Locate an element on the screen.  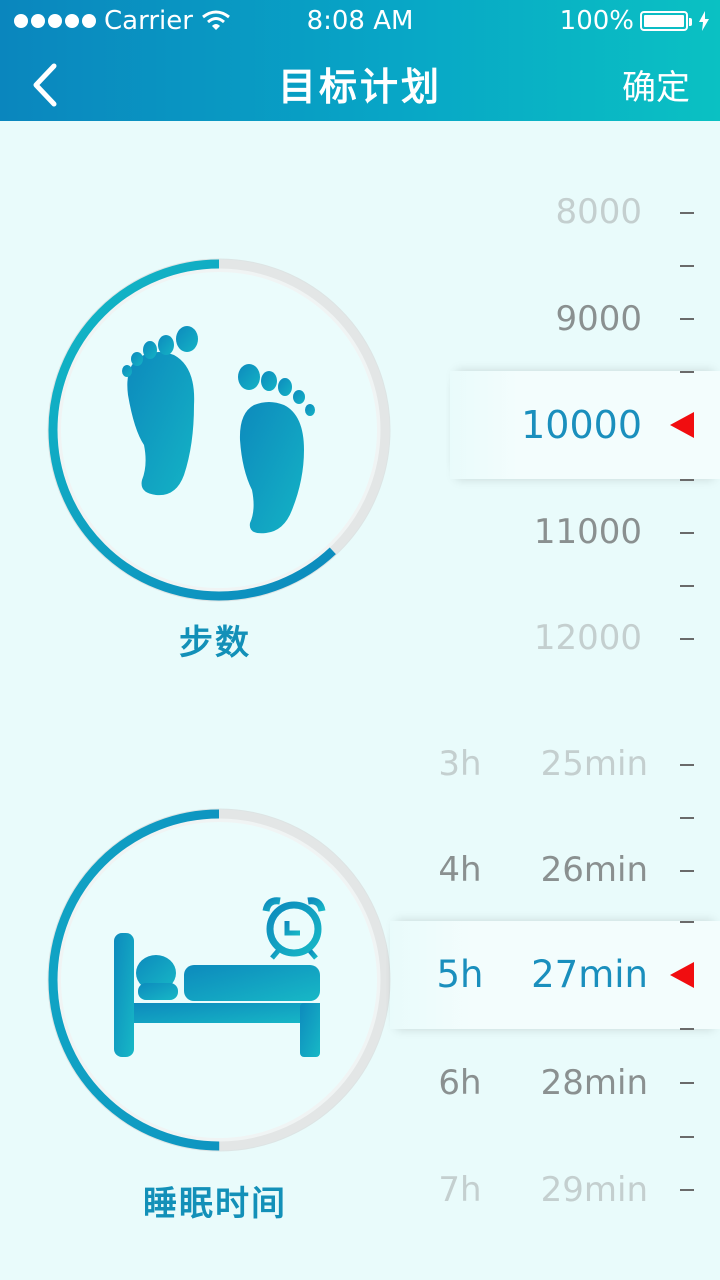
sleep-minutes-value: 27min is located at coordinates (589, 974).